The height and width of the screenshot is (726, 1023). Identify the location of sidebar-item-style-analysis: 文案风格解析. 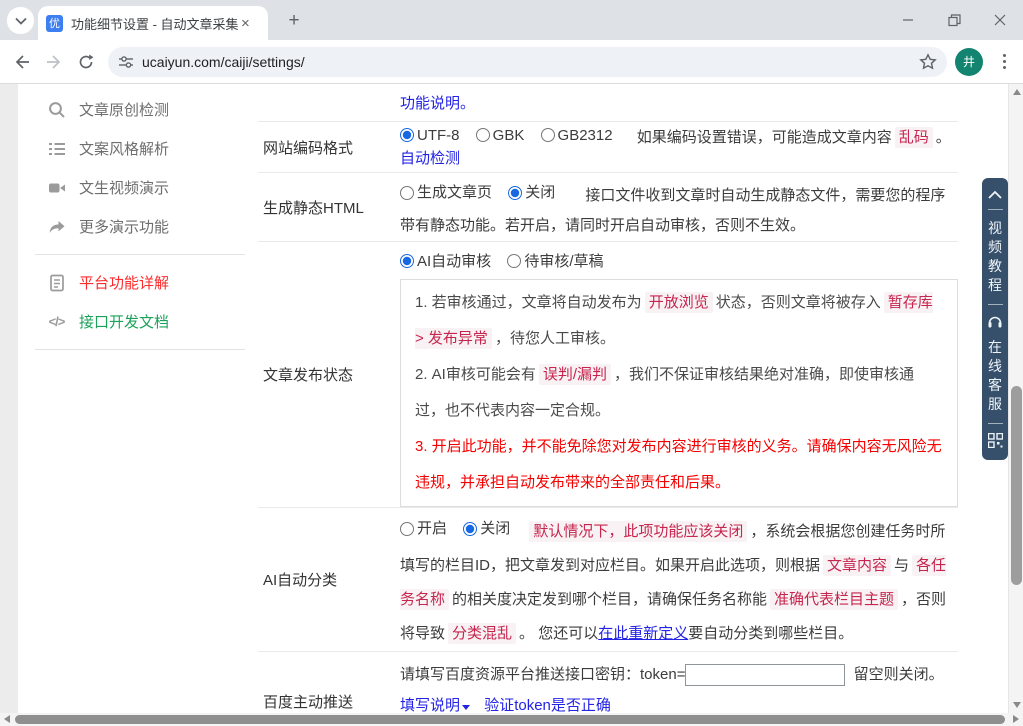
(138, 148).